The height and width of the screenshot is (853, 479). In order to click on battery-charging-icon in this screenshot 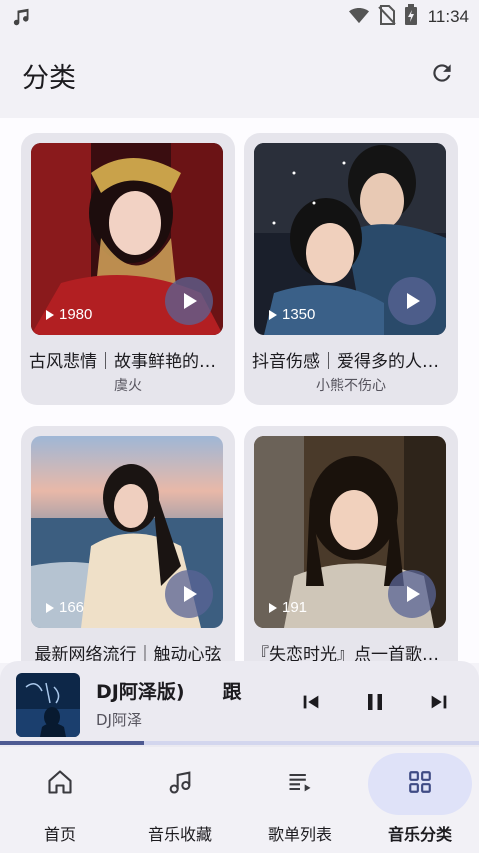, I will do `click(411, 17)`.